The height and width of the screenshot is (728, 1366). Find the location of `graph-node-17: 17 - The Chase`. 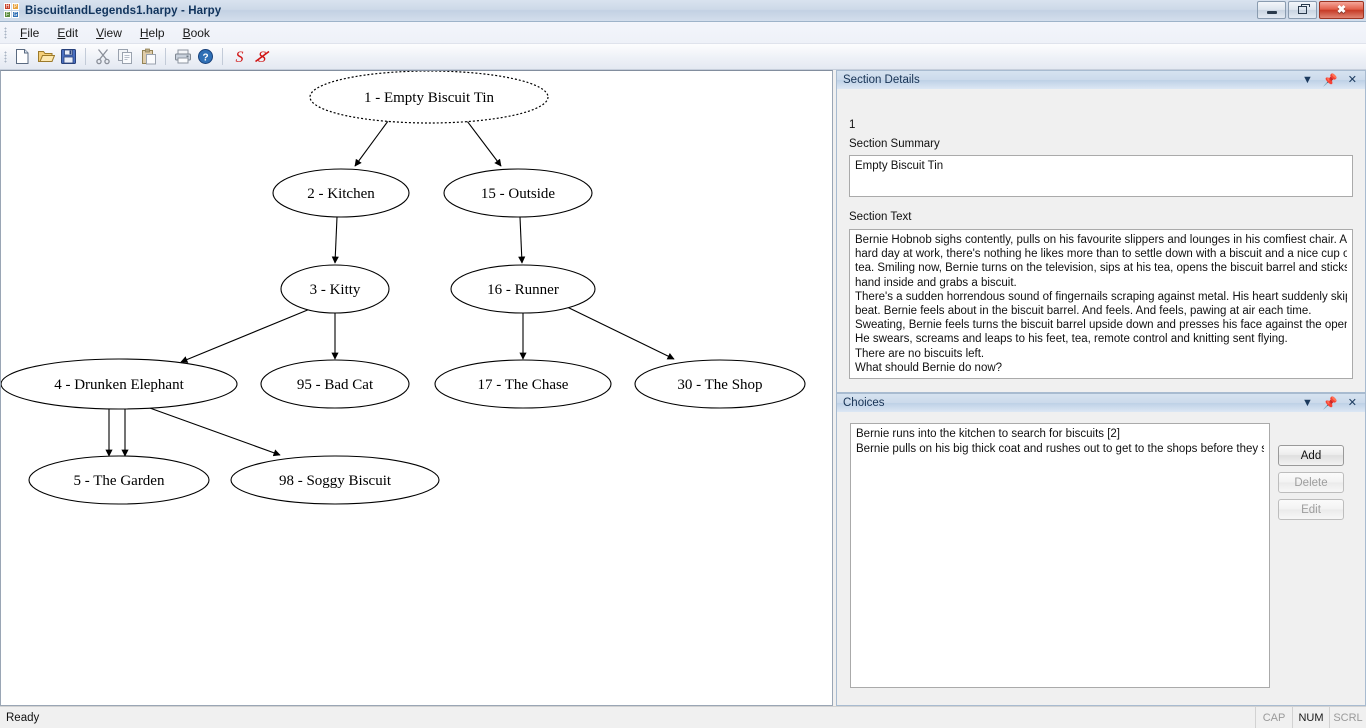

graph-node-17: 17 - The Chase is located at coordinates (523, 384).